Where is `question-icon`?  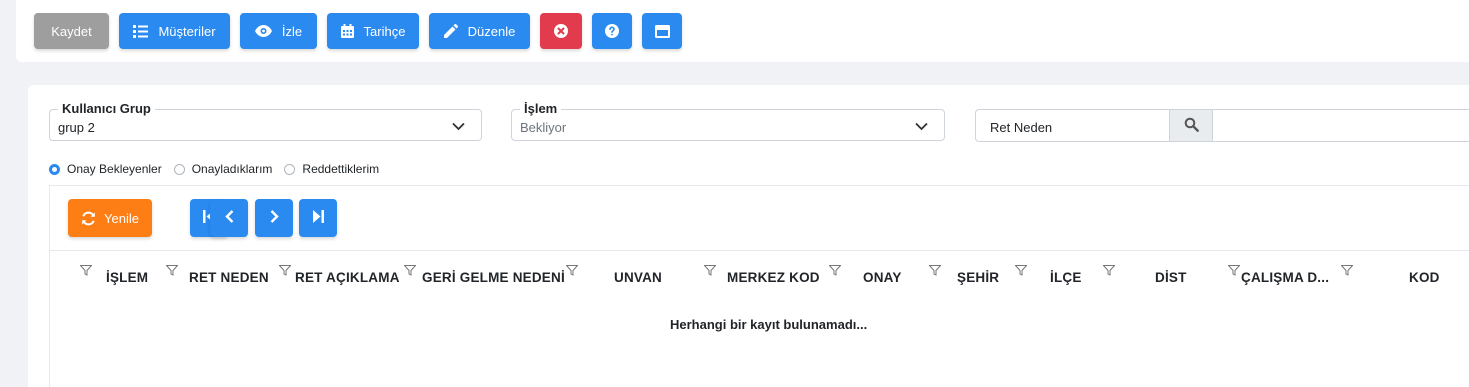
question-icon is located at coordinates (612, 31).